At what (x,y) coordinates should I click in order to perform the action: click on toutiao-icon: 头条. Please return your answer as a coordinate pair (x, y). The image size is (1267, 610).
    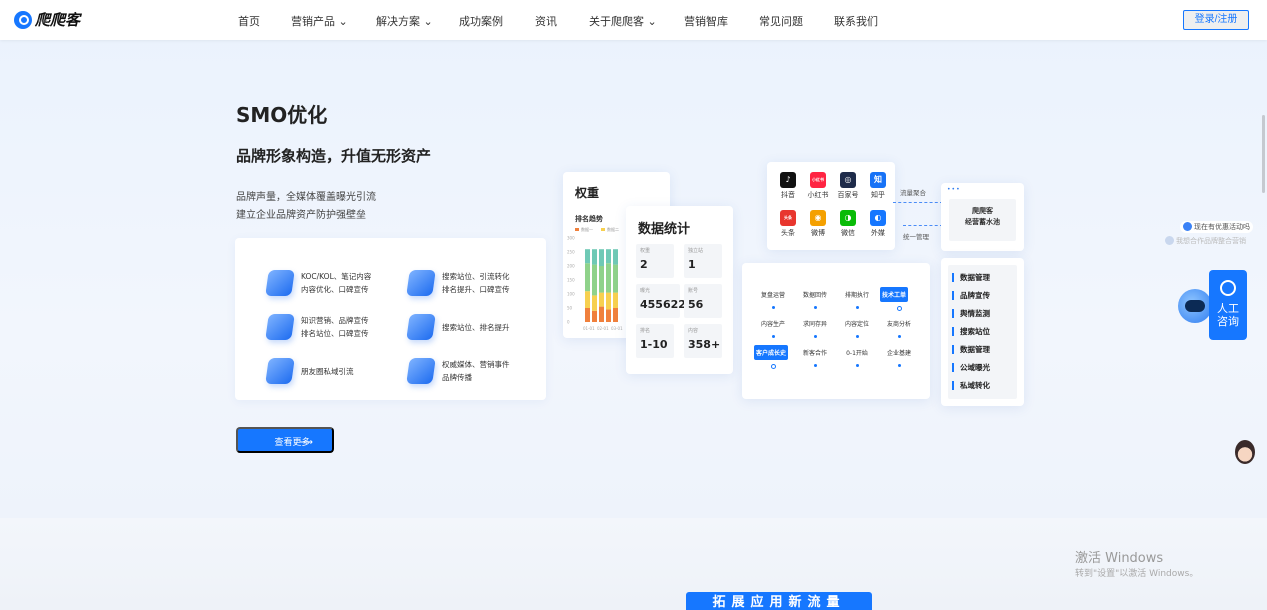
    Looking at the image, I should click on (788, 218).